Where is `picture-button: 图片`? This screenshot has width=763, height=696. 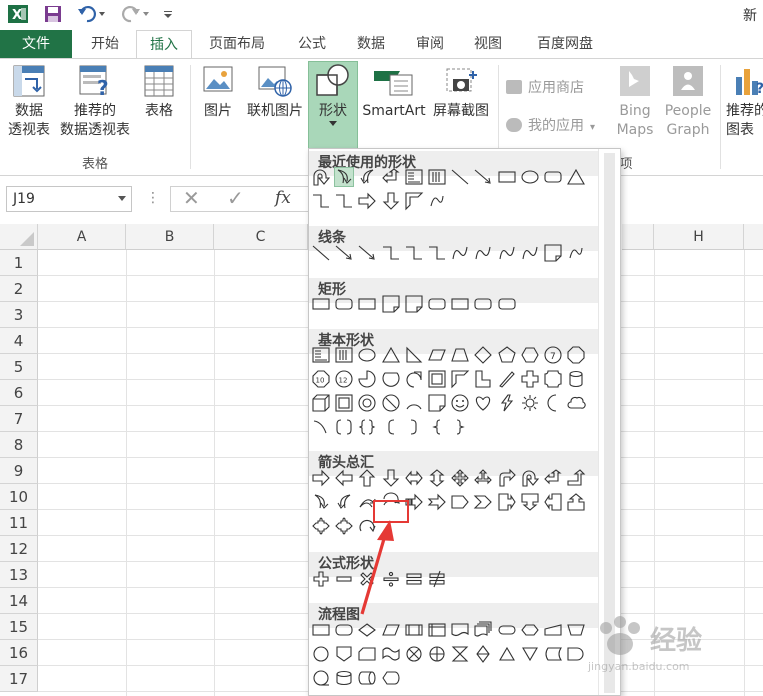
picture-button: 图片 is located at coordinates (218, 92).